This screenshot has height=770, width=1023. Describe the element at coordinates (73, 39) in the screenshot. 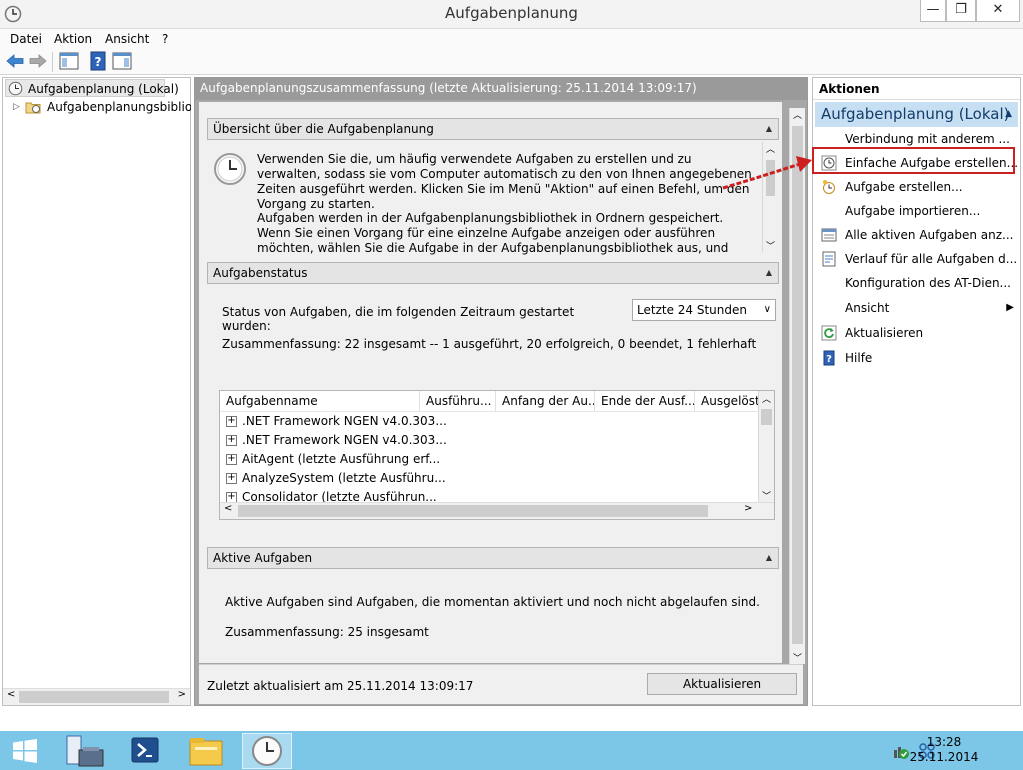

I see `menu-aktion: Aktion` at that location.